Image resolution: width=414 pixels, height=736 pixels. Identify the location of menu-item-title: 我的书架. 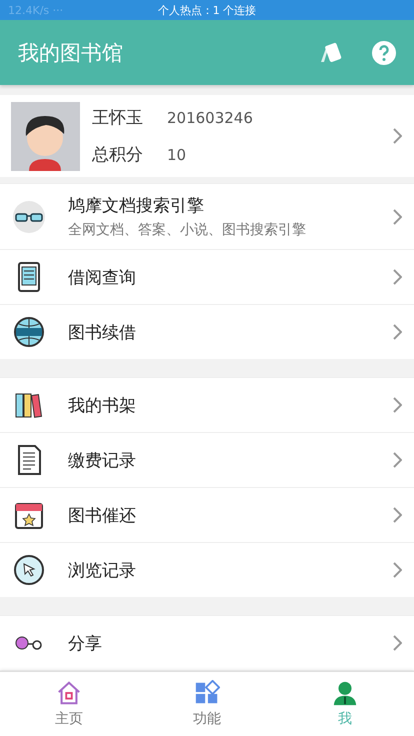
(102, 405).